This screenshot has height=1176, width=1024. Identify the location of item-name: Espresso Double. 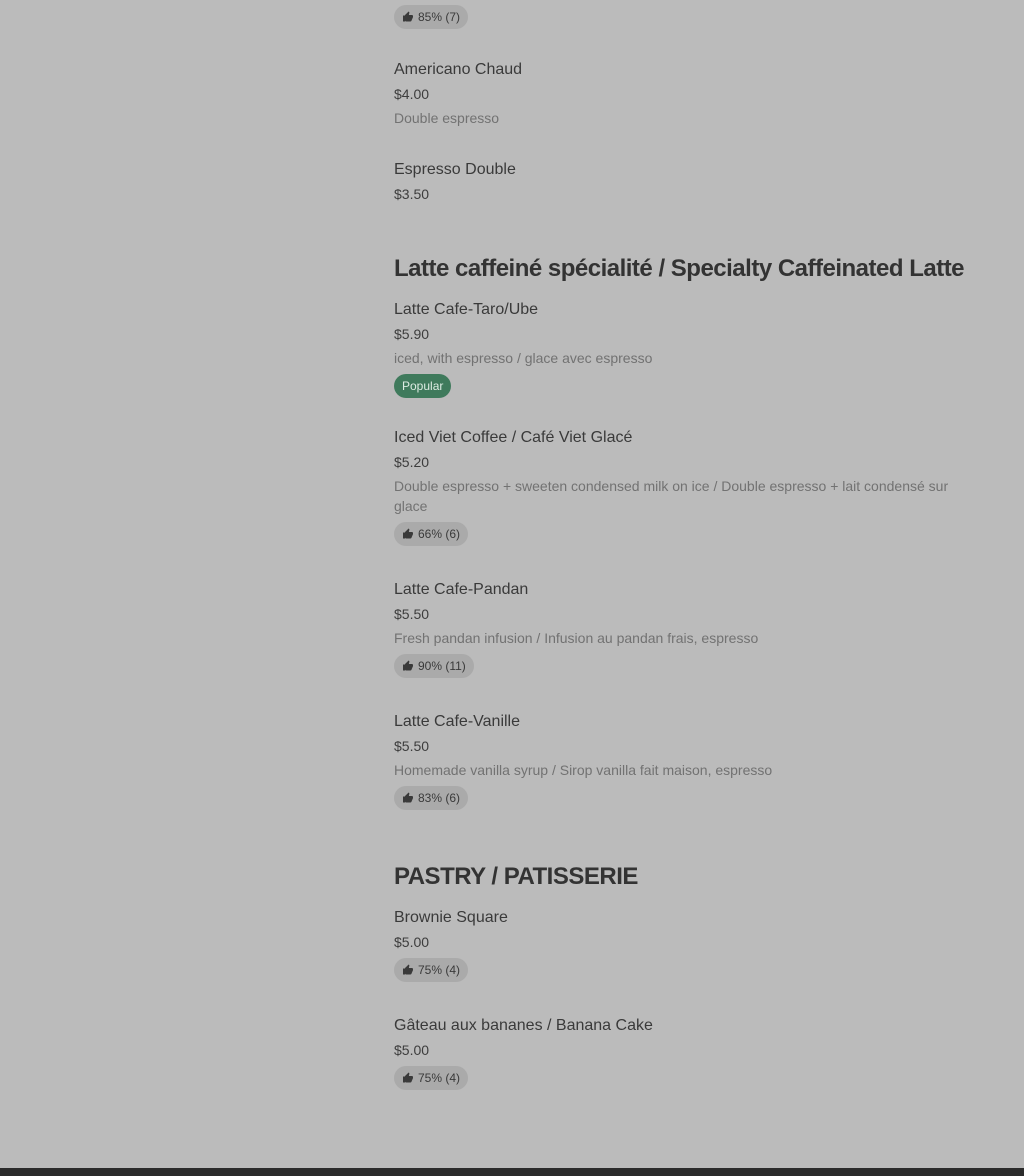
(455, 169).